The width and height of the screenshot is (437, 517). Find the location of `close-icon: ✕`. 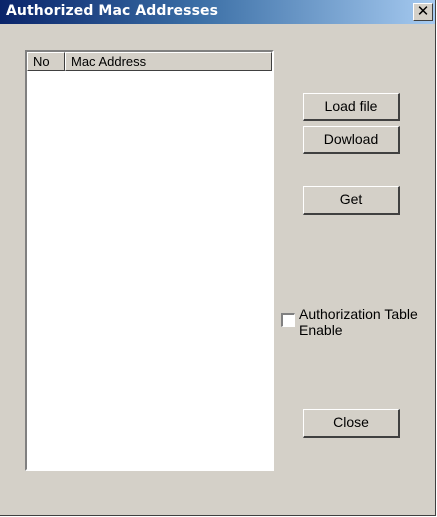

close-icon: ✕ is located at coordinates (423, 12).